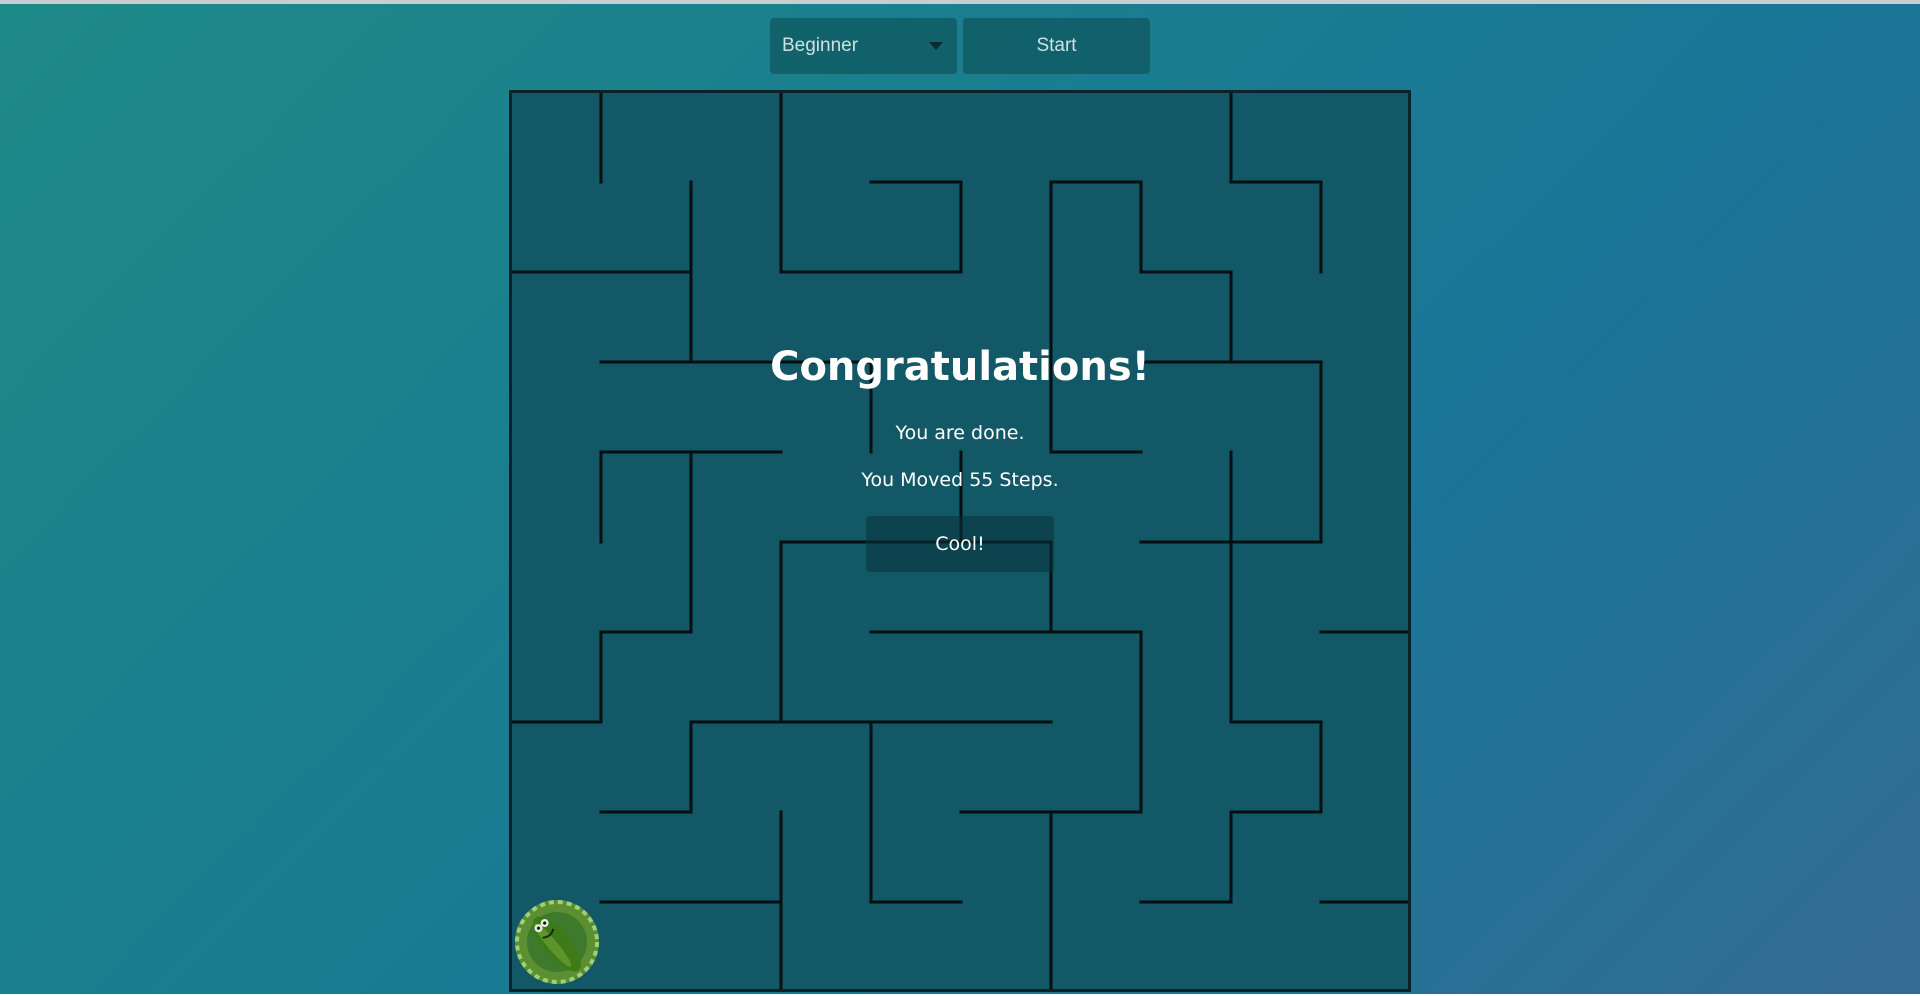 This screenshot has height=996, width=1920. Describe the element at coordinates (960, 433) in the screenshot. I see `dialog-message: You are done.` at that location.